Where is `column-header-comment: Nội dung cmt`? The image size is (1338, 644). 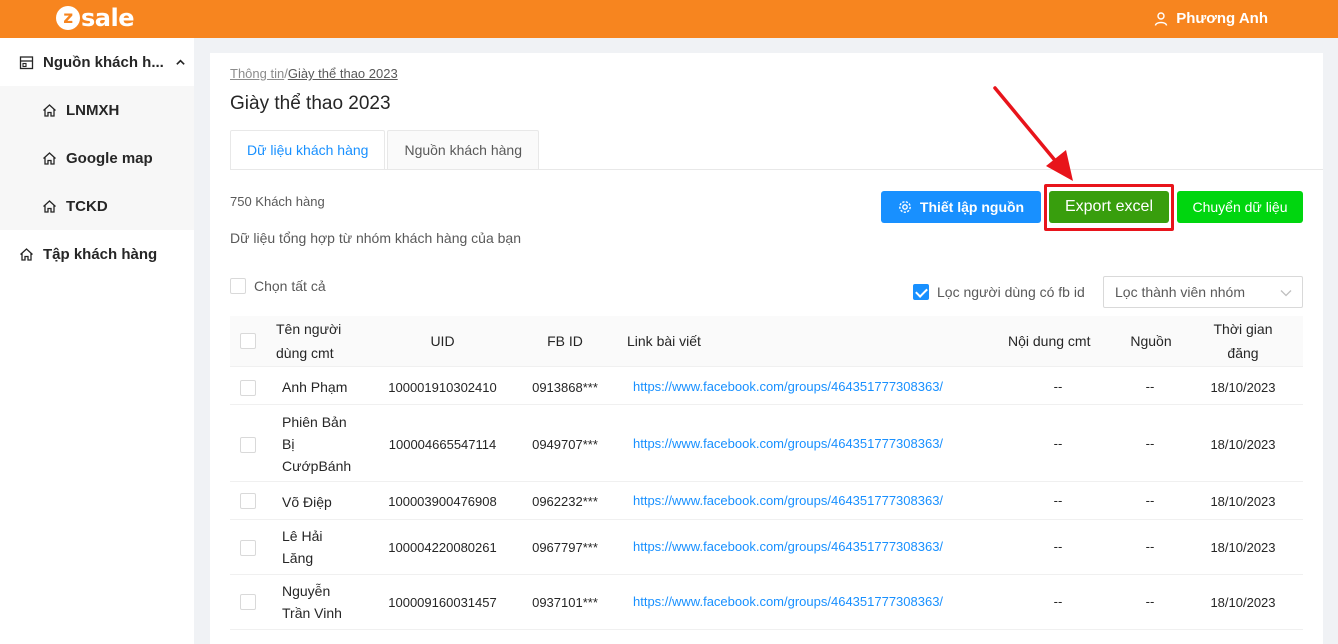 column-header-comment: Nội dung cmt is located at coordinates (1049, 341).